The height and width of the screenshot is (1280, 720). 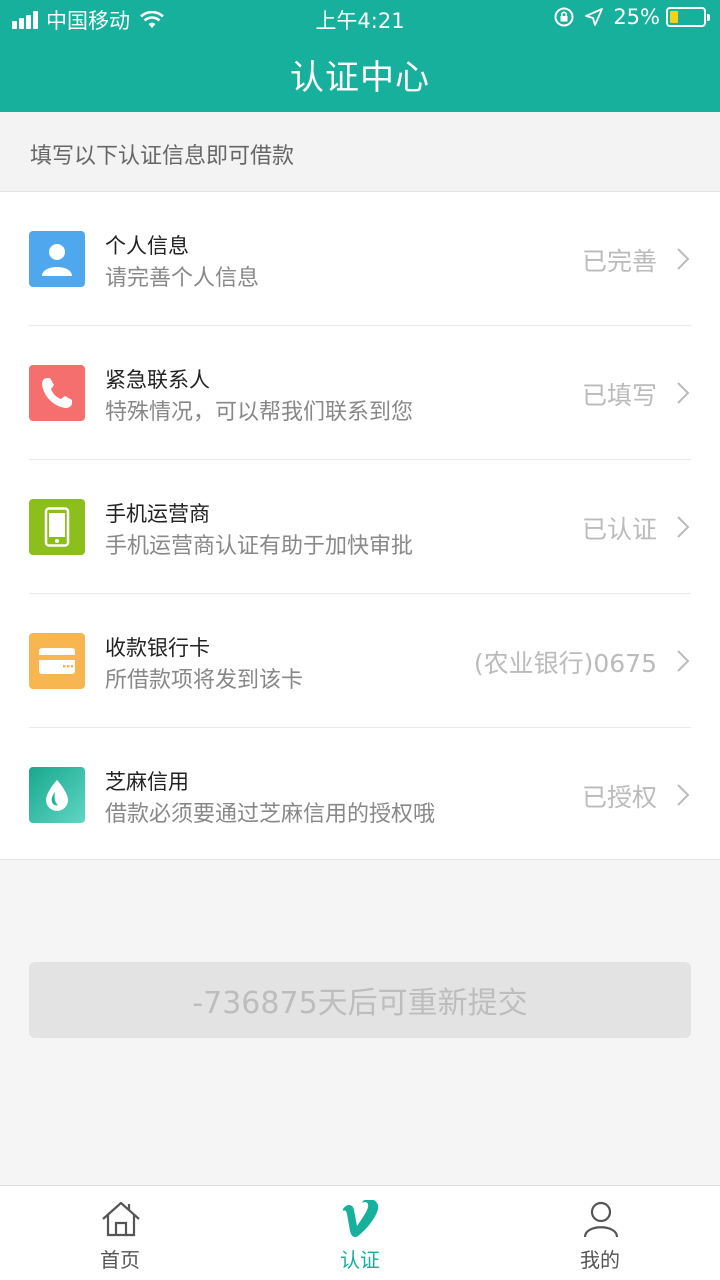 What do you see at coordinates (360, 1260) in the screenshot?
I see `tab-label: 认证` at bounding box center [360, 1260].